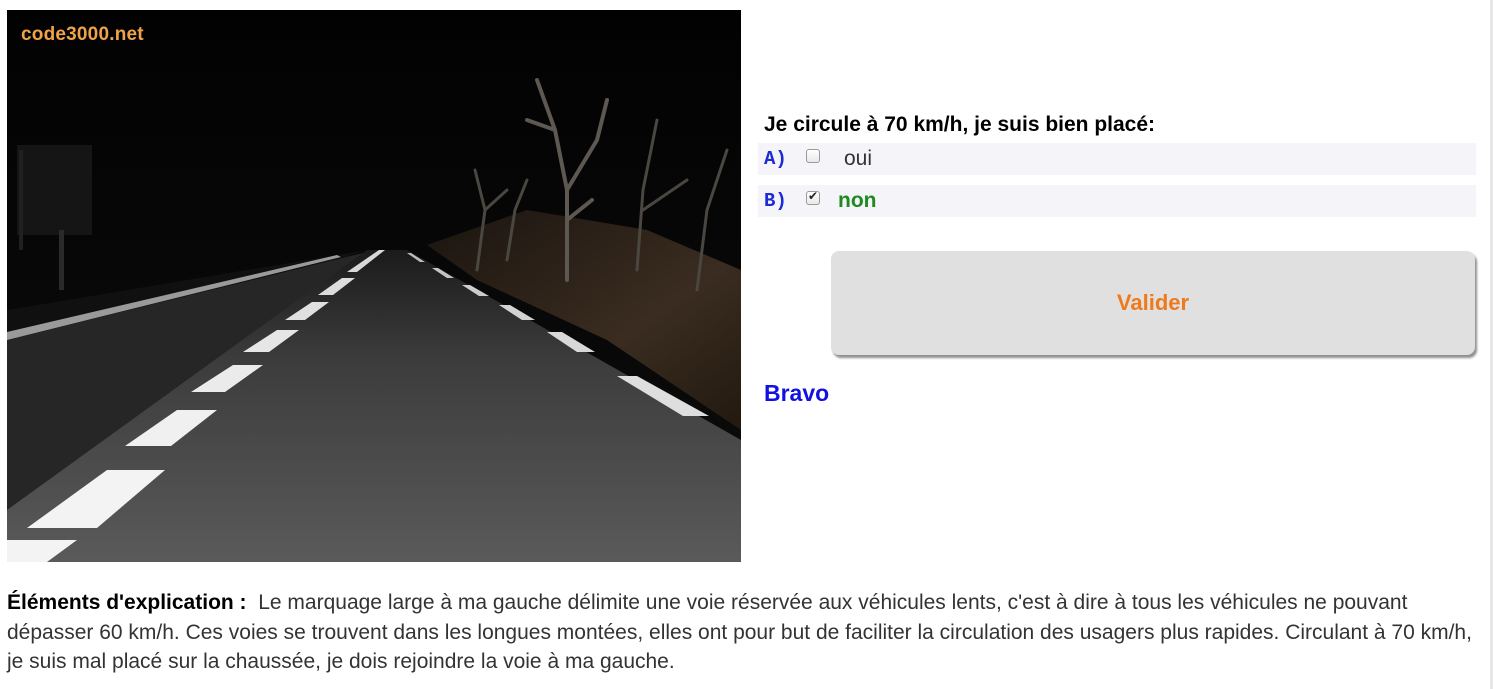  What do you see at coordinates (1117, 159) in the screenshot?
I see `answer-row-a: A) oui` at bounding box center [1117, 159].